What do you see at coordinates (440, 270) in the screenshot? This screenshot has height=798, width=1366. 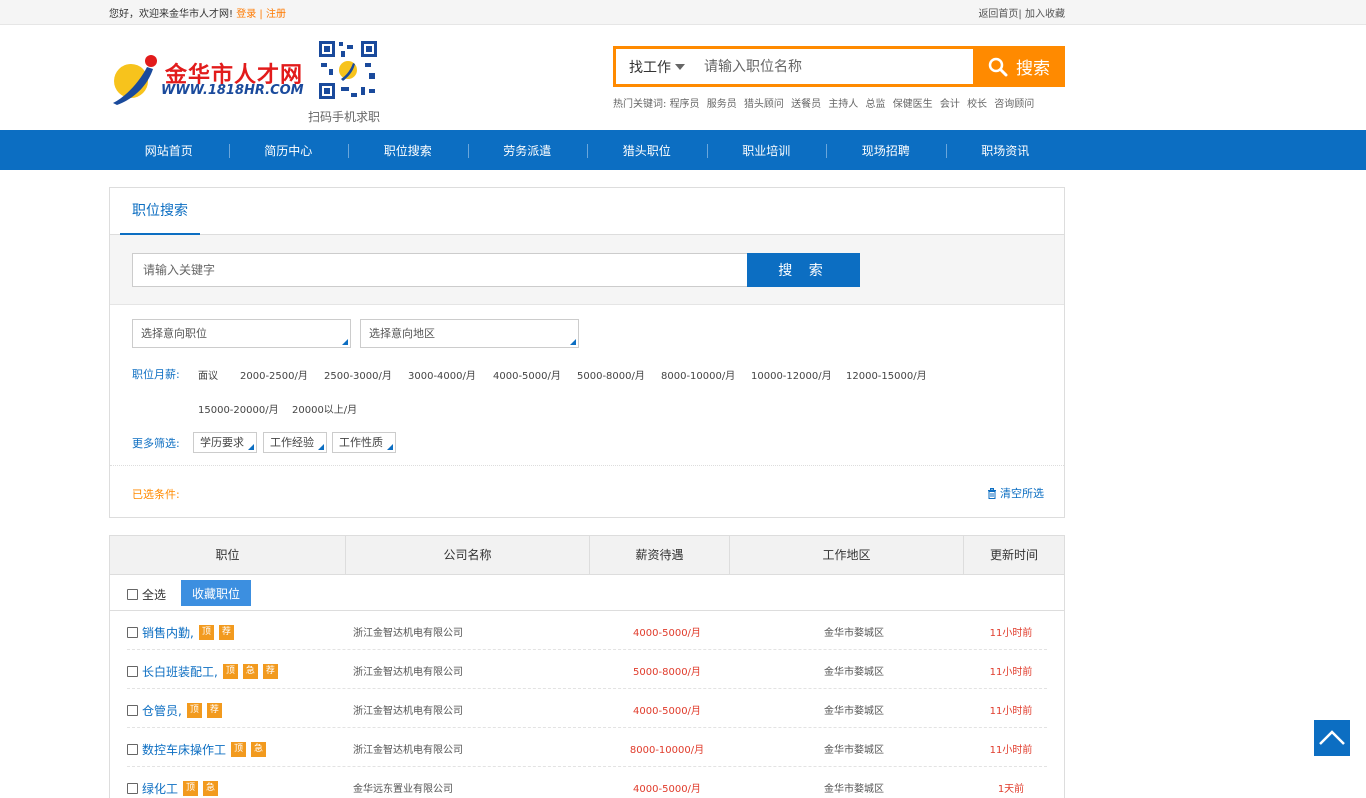 I see `keyword-input` at bounding box center [440, 270].